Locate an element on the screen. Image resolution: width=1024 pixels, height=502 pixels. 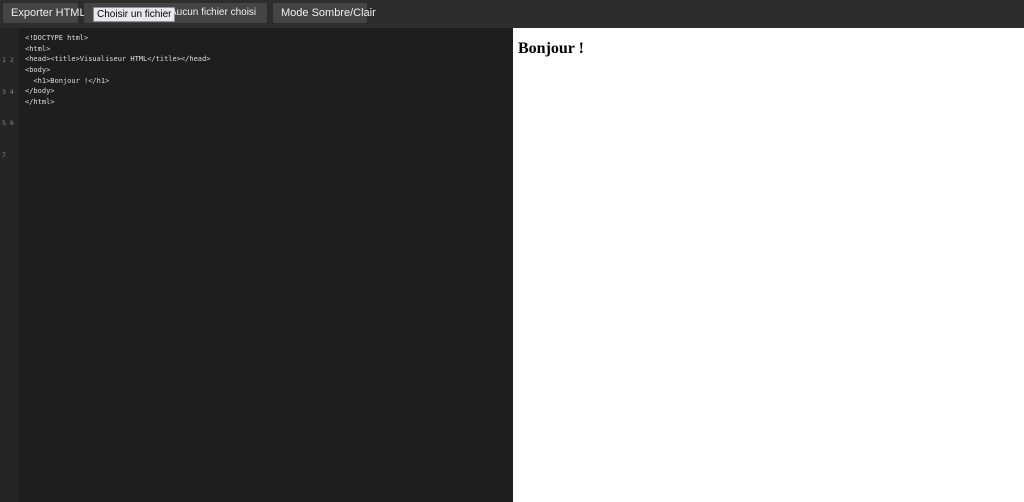
code-line: <!DOCTYPE html> is located at coordinates (57, 38).